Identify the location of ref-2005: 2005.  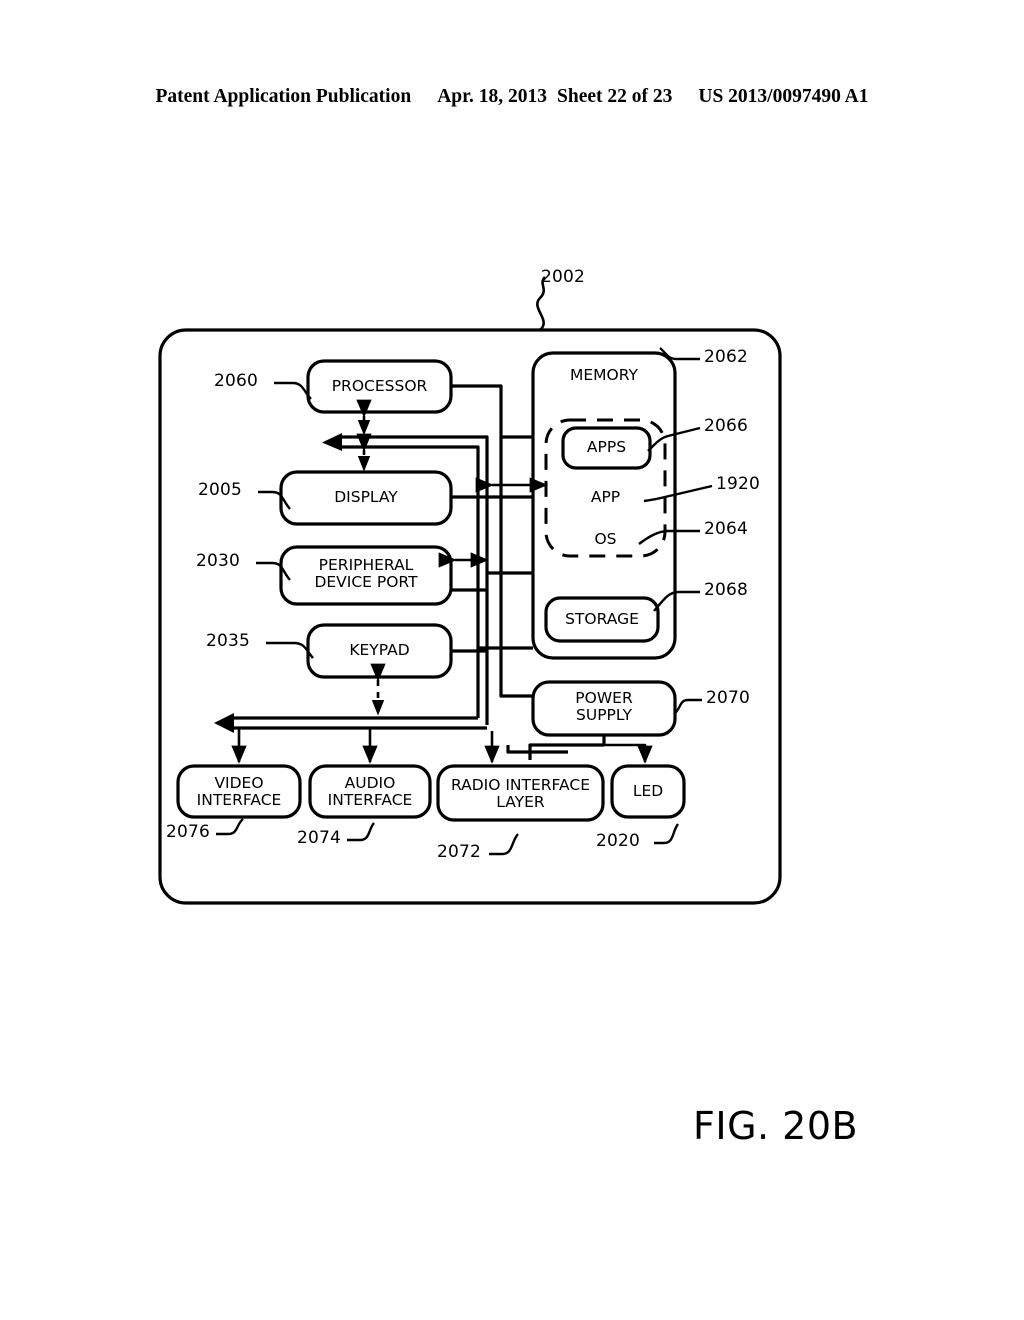
(220, 490).